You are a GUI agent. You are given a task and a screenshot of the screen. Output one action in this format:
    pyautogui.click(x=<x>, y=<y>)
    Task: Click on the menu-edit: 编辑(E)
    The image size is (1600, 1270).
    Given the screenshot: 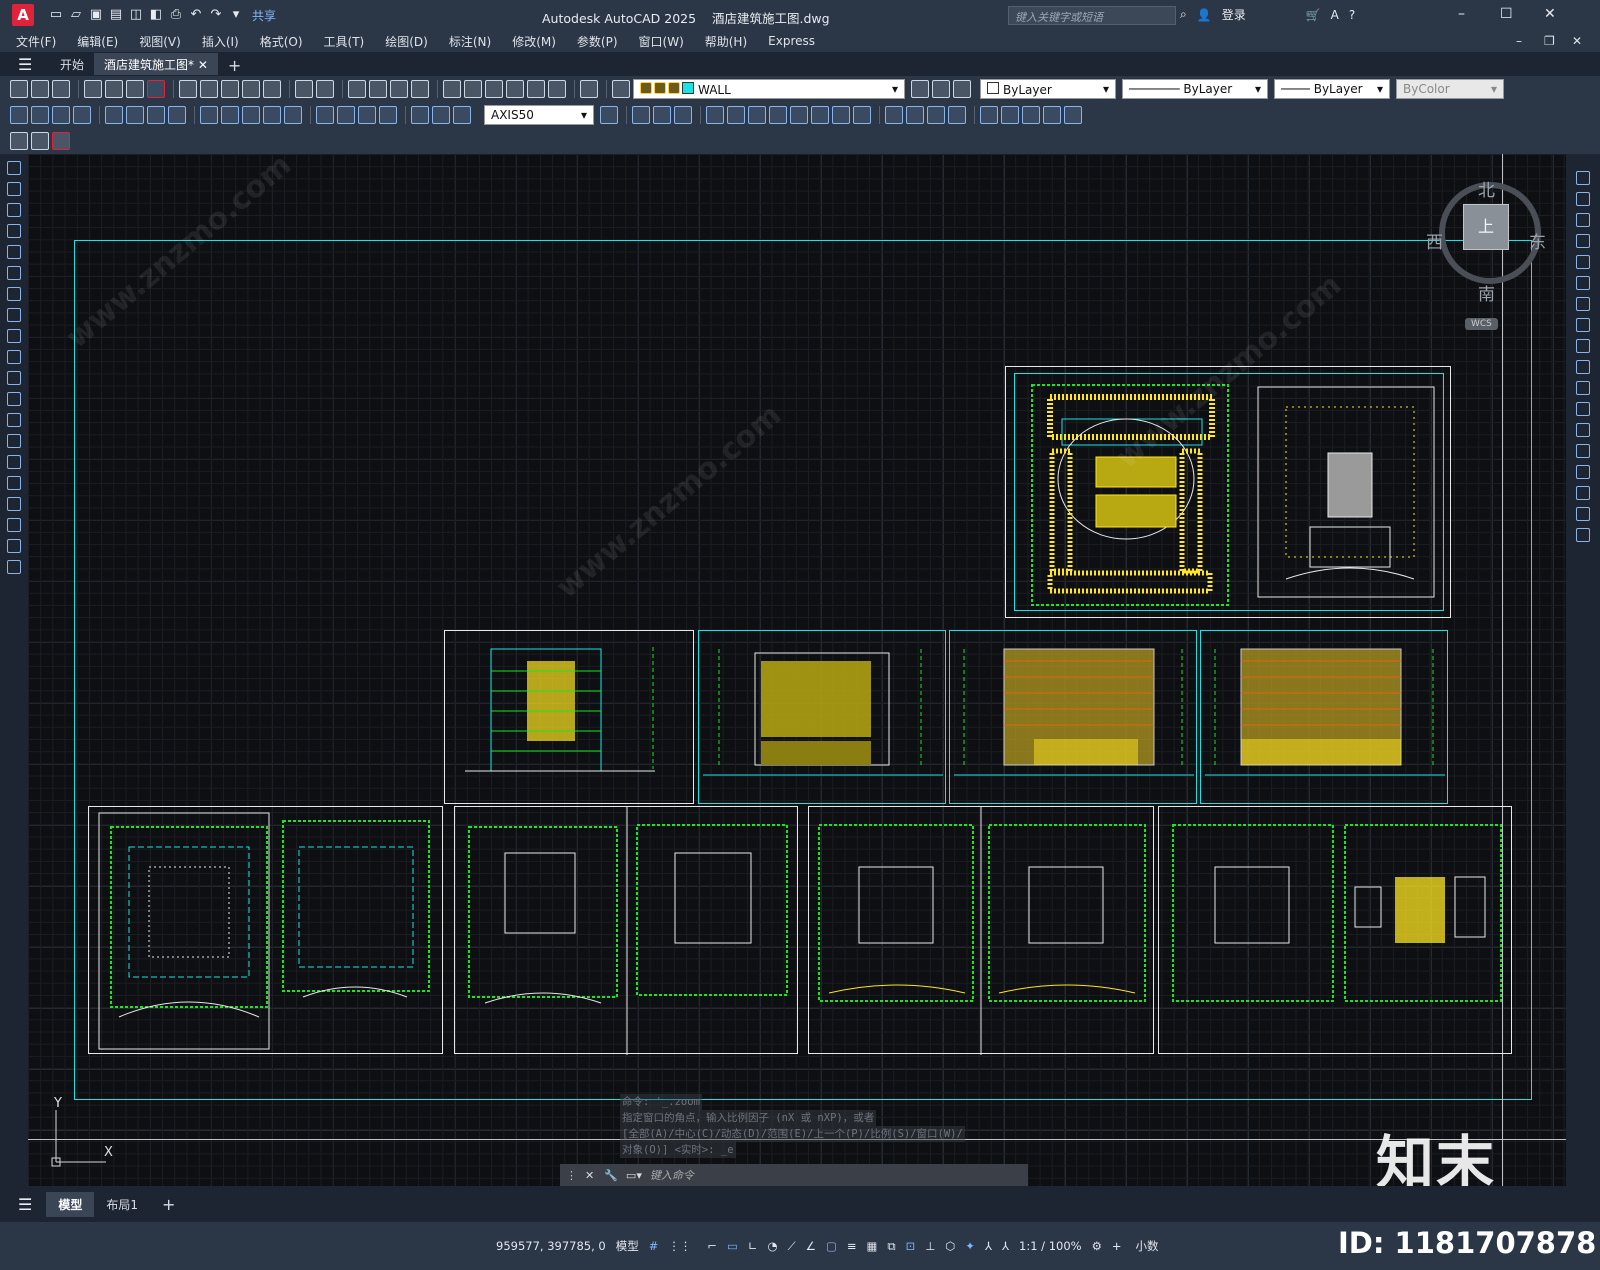 What is the action you would take?
    pyautogui.click(x=97, y=41)
    